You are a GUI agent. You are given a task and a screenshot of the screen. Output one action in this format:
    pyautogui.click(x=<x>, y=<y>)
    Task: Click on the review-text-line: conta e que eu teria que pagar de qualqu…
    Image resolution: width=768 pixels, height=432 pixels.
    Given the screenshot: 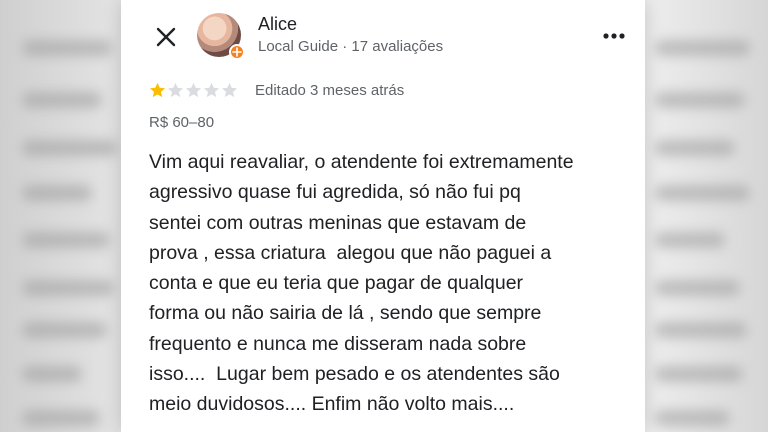 What is the action you would take?
    pyautogui.click(x=336, y=283)
    